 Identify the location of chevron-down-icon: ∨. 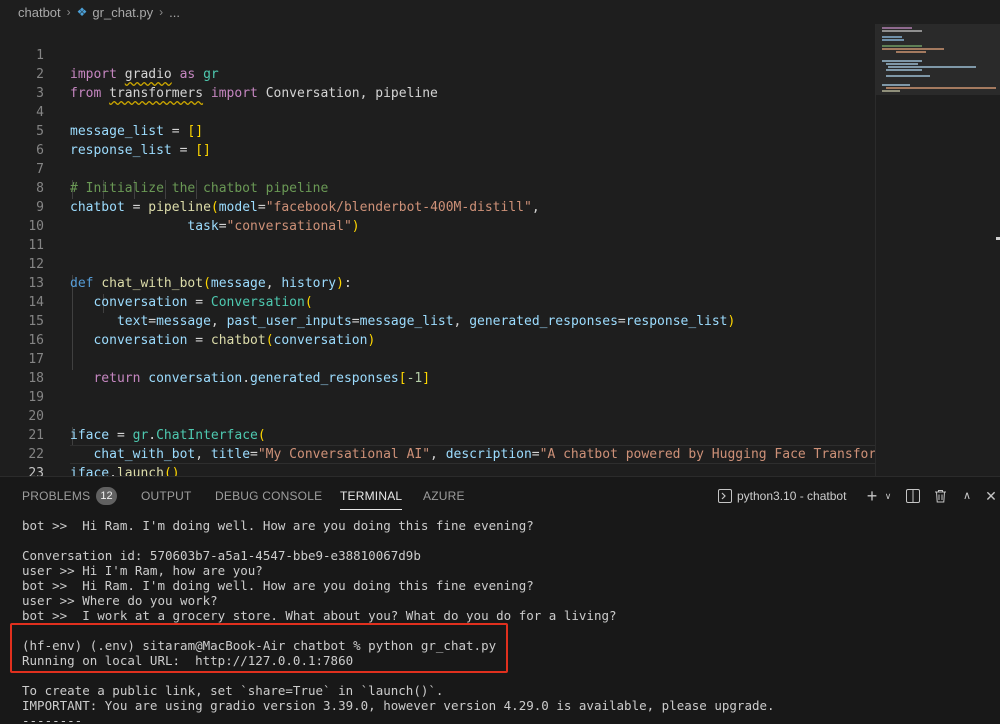
(888, 496).